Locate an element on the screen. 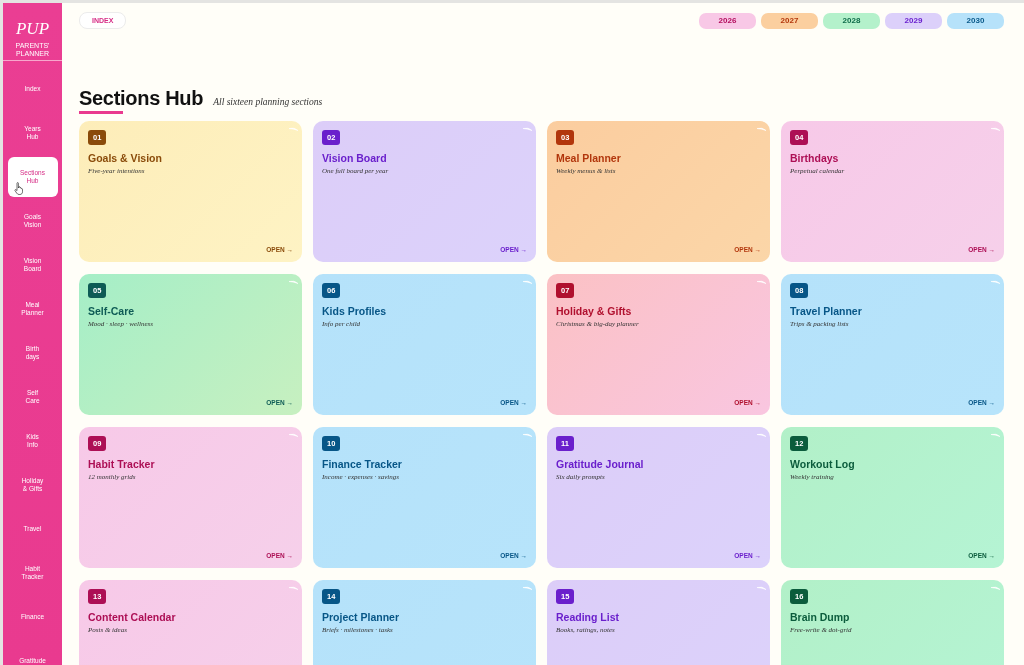 This screenshot has width=1024, height=665. section-title: Workout Log is located at coordinates (822, 464).